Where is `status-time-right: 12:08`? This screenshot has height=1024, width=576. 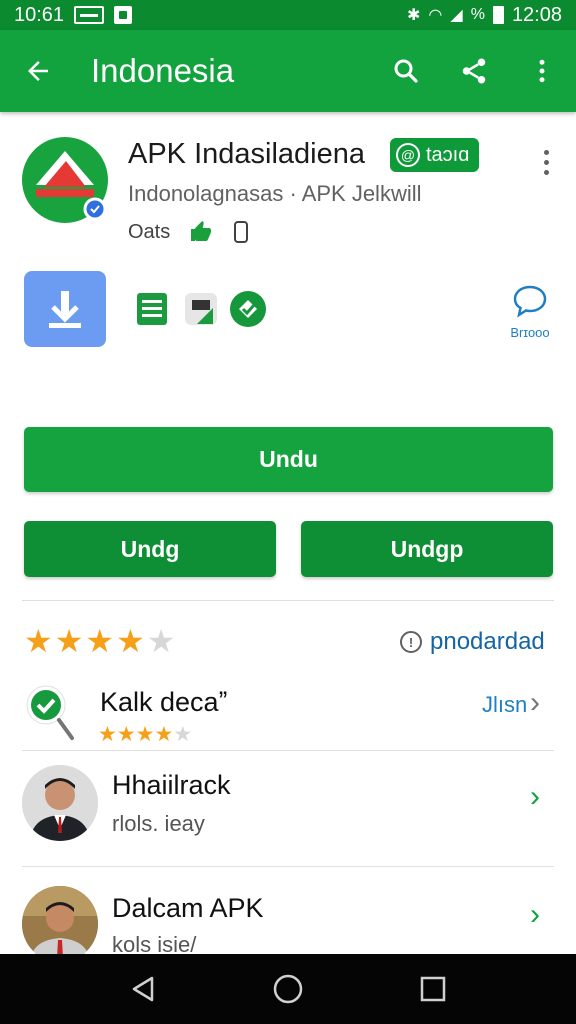
status-time-right: 12:08 is located at coordinates (536, 14).